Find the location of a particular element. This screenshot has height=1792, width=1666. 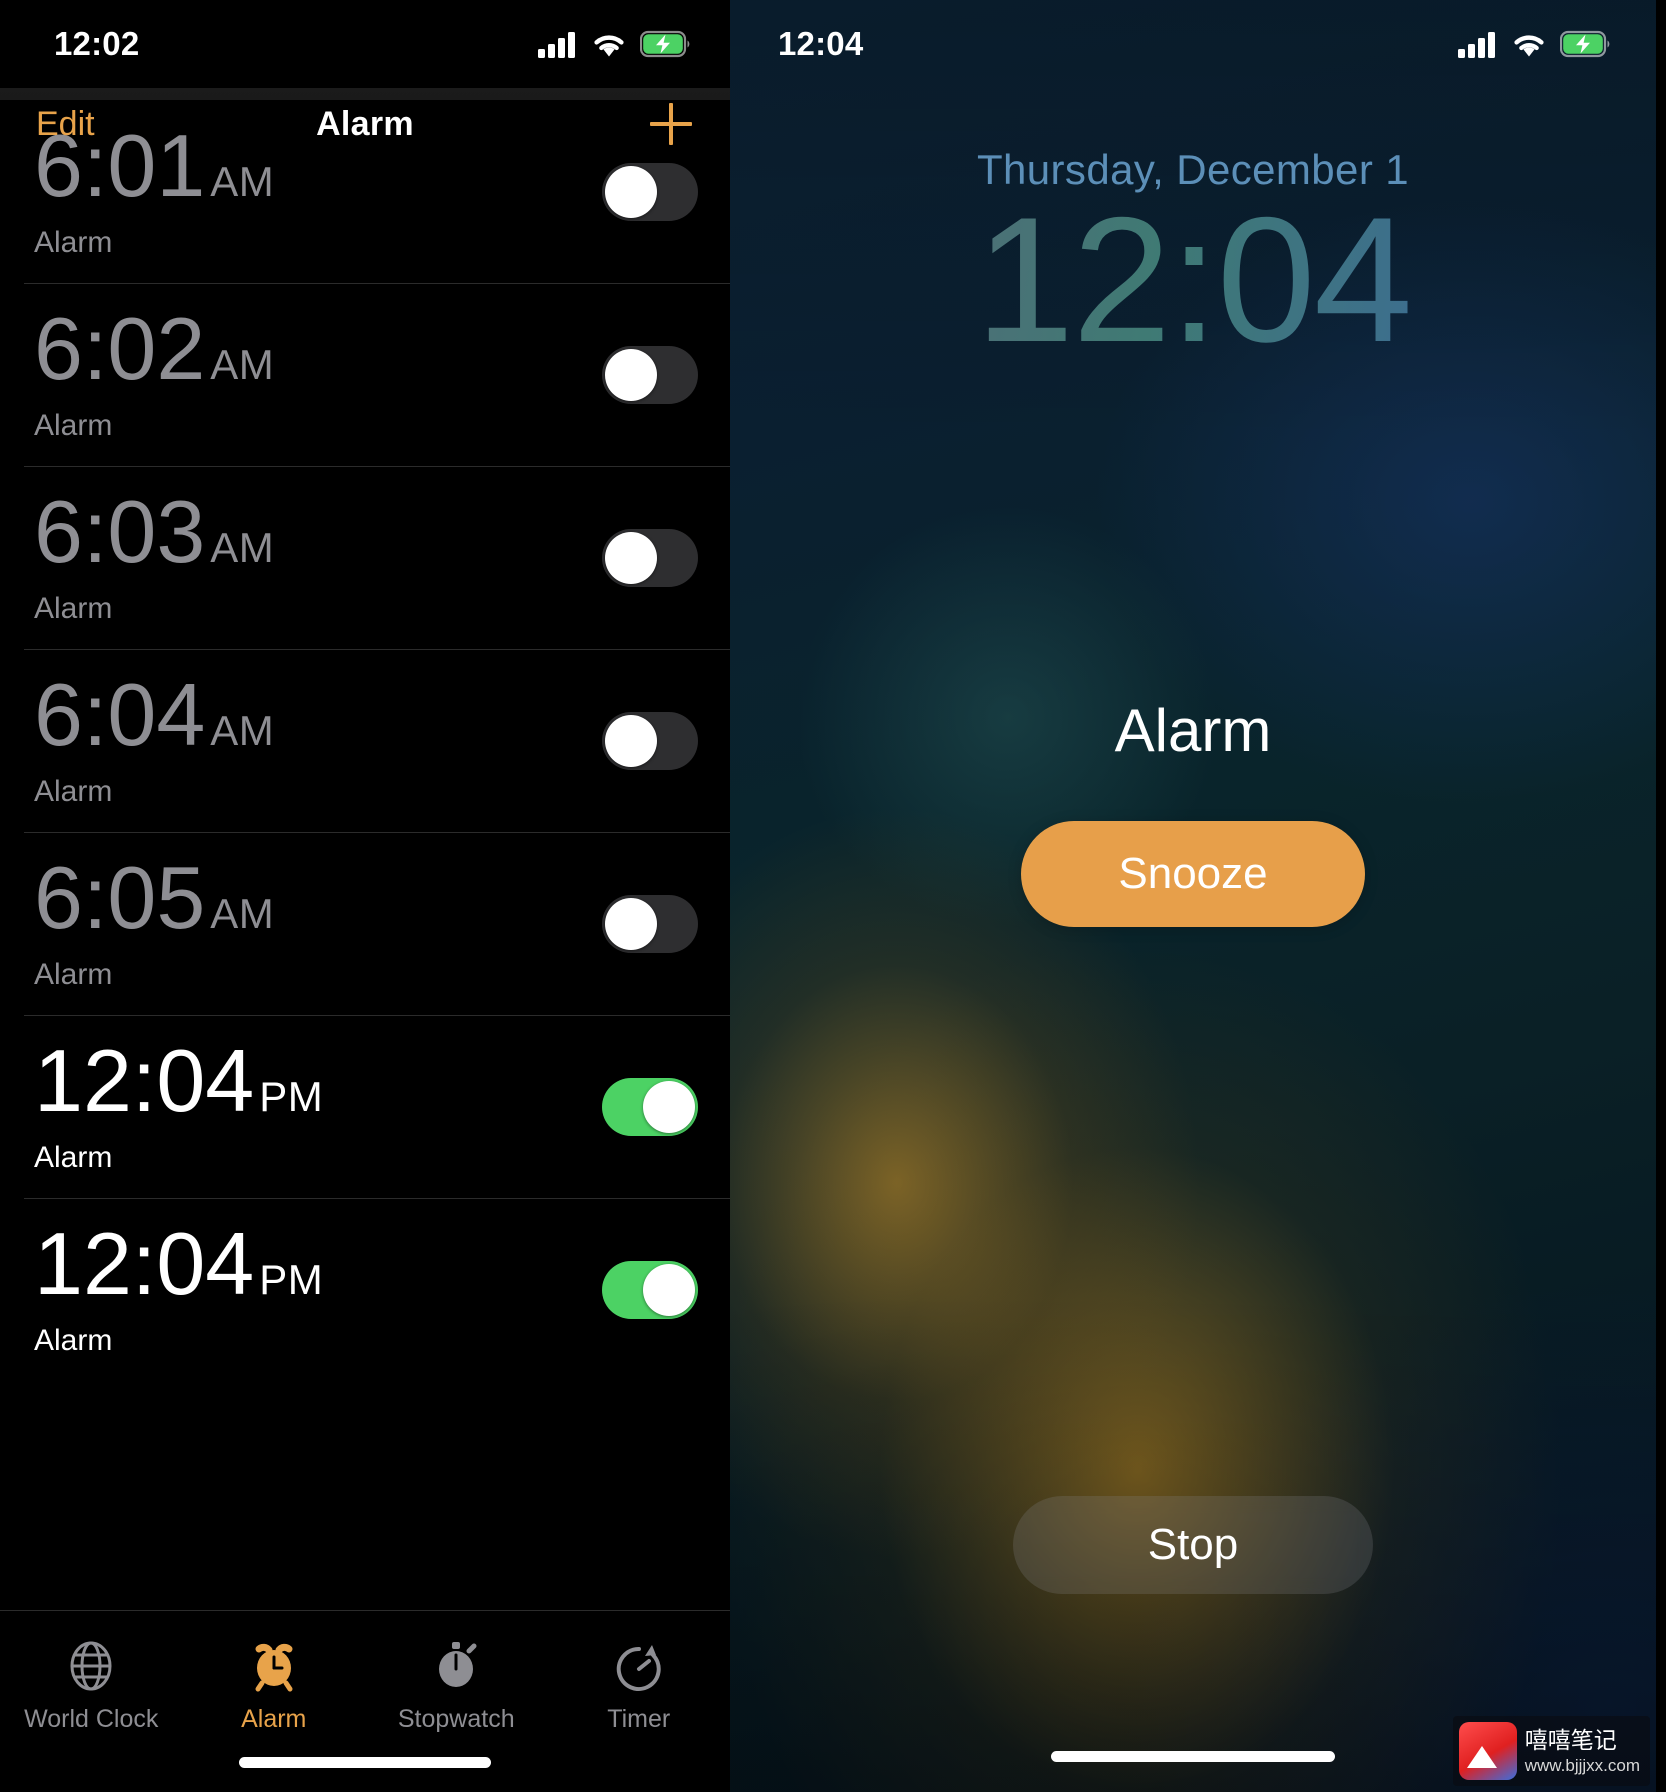

lock-time: 12:04 is located at coordinates (1193, 279).